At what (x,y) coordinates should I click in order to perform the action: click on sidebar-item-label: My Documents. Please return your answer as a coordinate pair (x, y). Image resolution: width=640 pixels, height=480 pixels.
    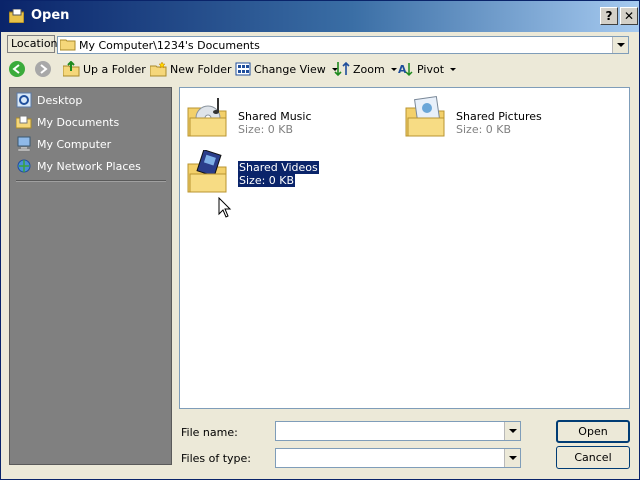
    Looking at the image, I should click on (78, 122).